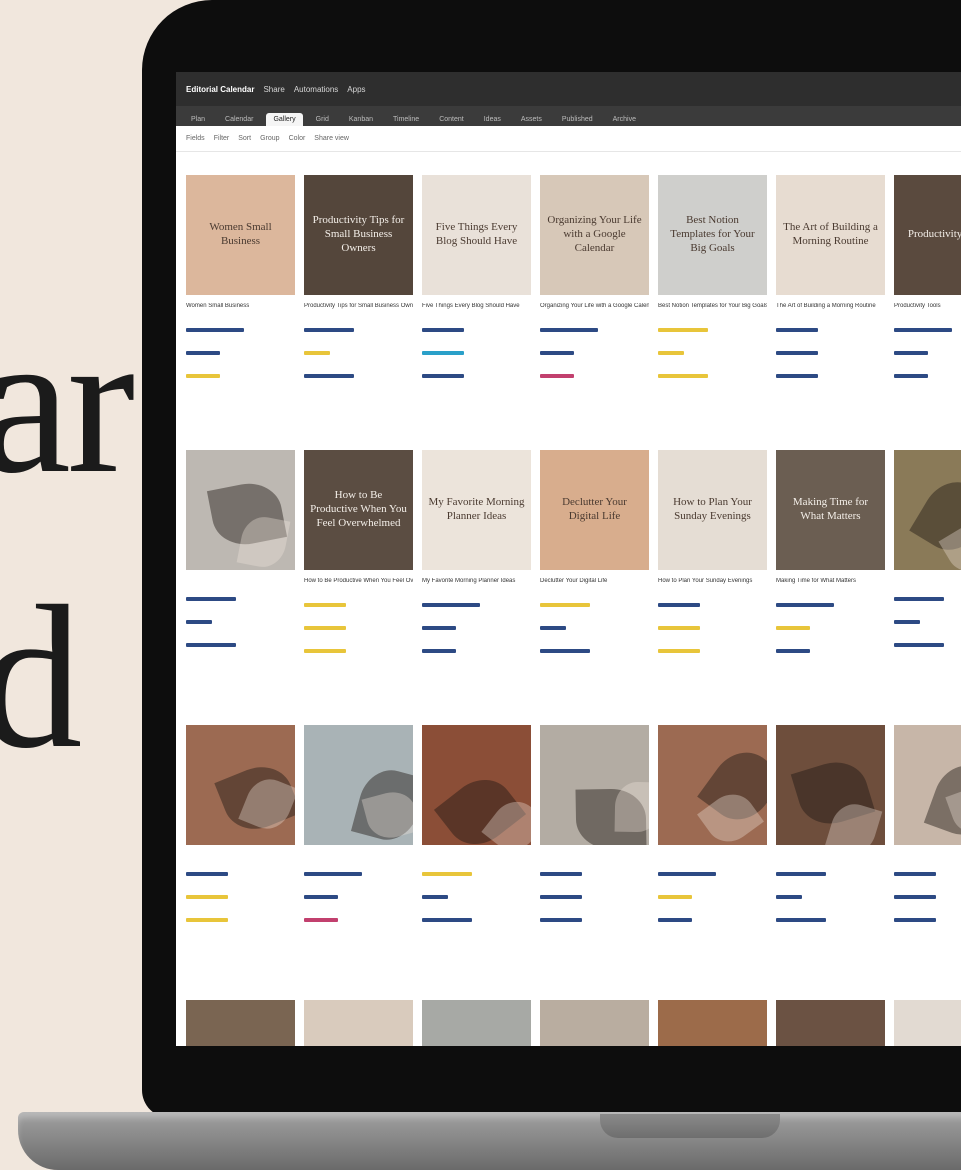 This screenshot has height=1170, width=961. What do you see at coordinates (222, 138) in the screenshot?
I see `toolbar-filter-button: Filter` at bounding box center [222, 138].